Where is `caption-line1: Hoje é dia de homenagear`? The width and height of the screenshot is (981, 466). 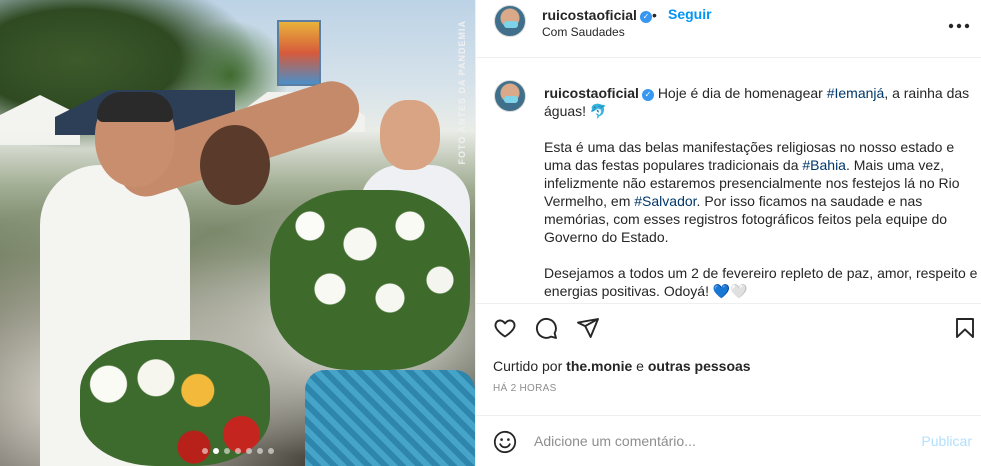
caption-line1: Hoje é dia de homenagear is located at coordinates (742, 93).